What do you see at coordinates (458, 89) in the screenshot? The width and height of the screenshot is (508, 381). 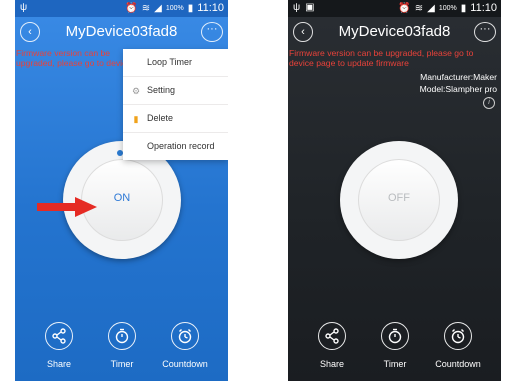 I see `model-text: Model:Slampher pro` at bounding box center [458, 89].